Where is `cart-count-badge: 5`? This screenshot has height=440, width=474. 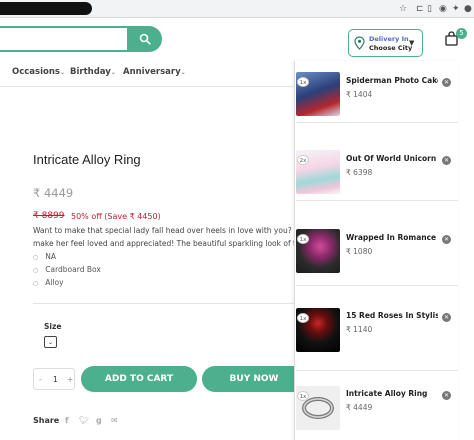 cart-count-badge: 5 is located at coordinates (461, 33).